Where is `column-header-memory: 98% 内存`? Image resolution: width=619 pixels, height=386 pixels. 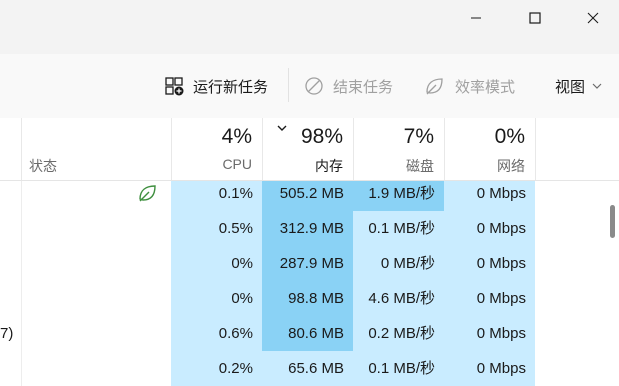 column-header-memory: 98% 内存 is located at coordinates (307, 149).